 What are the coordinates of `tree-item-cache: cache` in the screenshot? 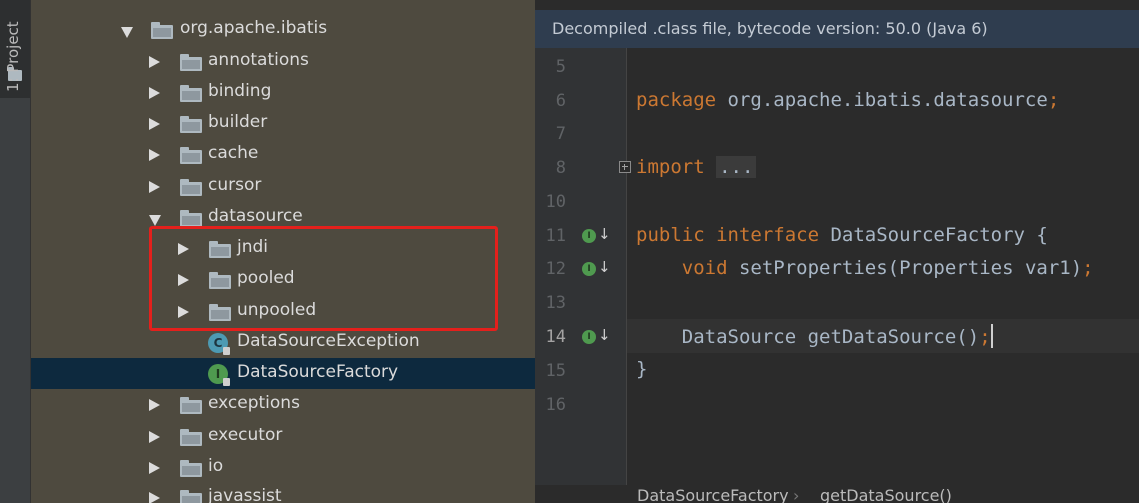 It's located at (283, 154).